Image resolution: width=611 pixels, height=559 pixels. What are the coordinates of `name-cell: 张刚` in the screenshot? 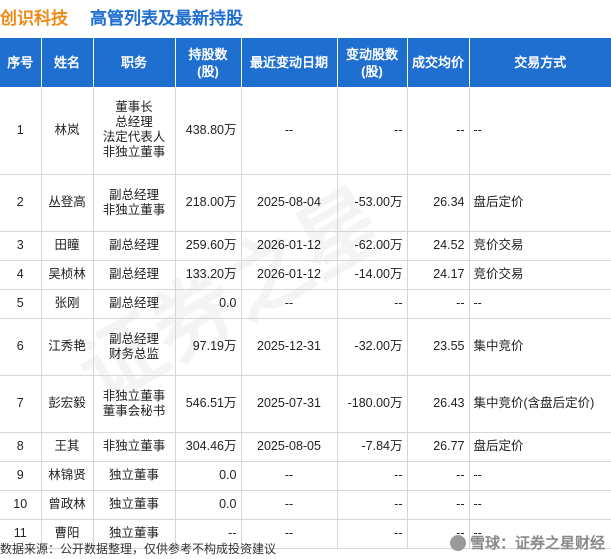 It's located at (67, 304).